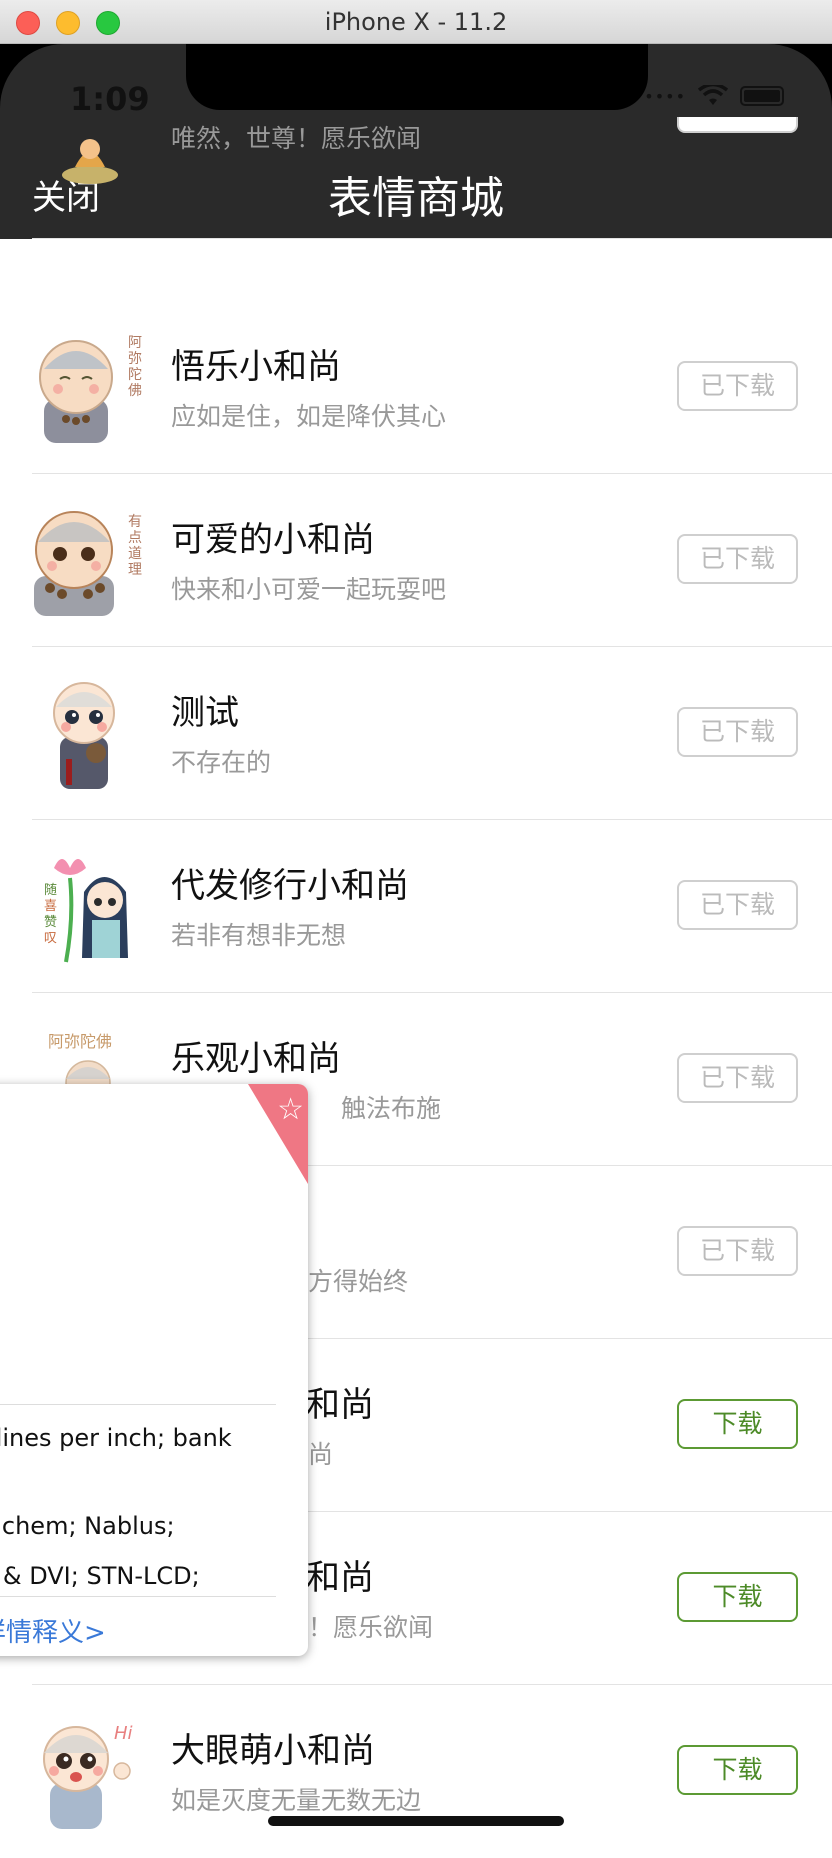 The width and height of the screenshot is (832, 1858). What do you see at coordinates (259, 935) in the screenshot?
I see `list-item-desc: 若非有想非无想` at bounding box center [259, 935].